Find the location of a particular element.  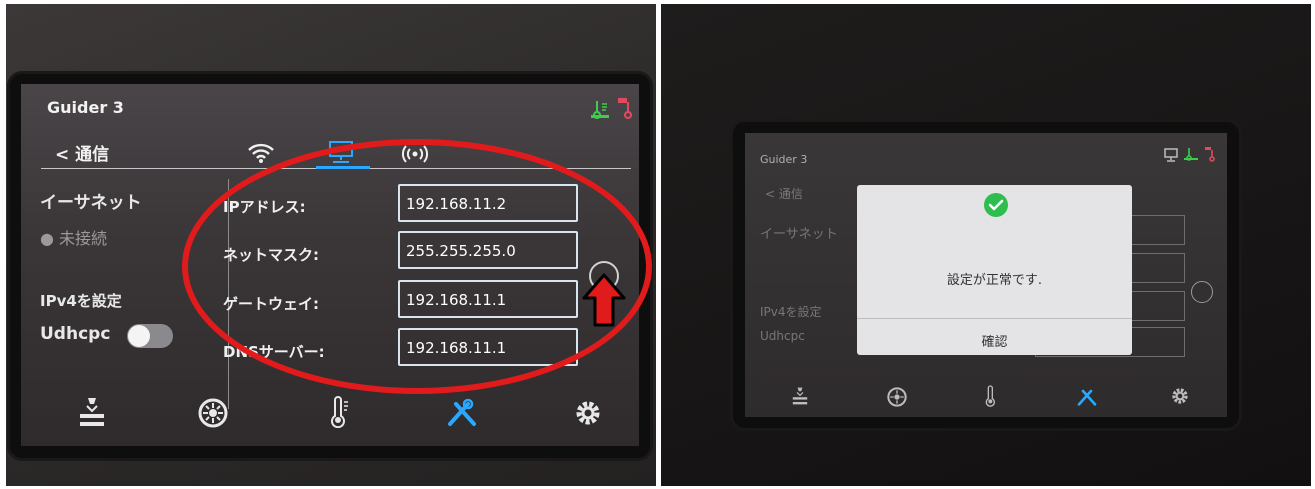

udhcpc-toggle is located at coordinates (150, 336).